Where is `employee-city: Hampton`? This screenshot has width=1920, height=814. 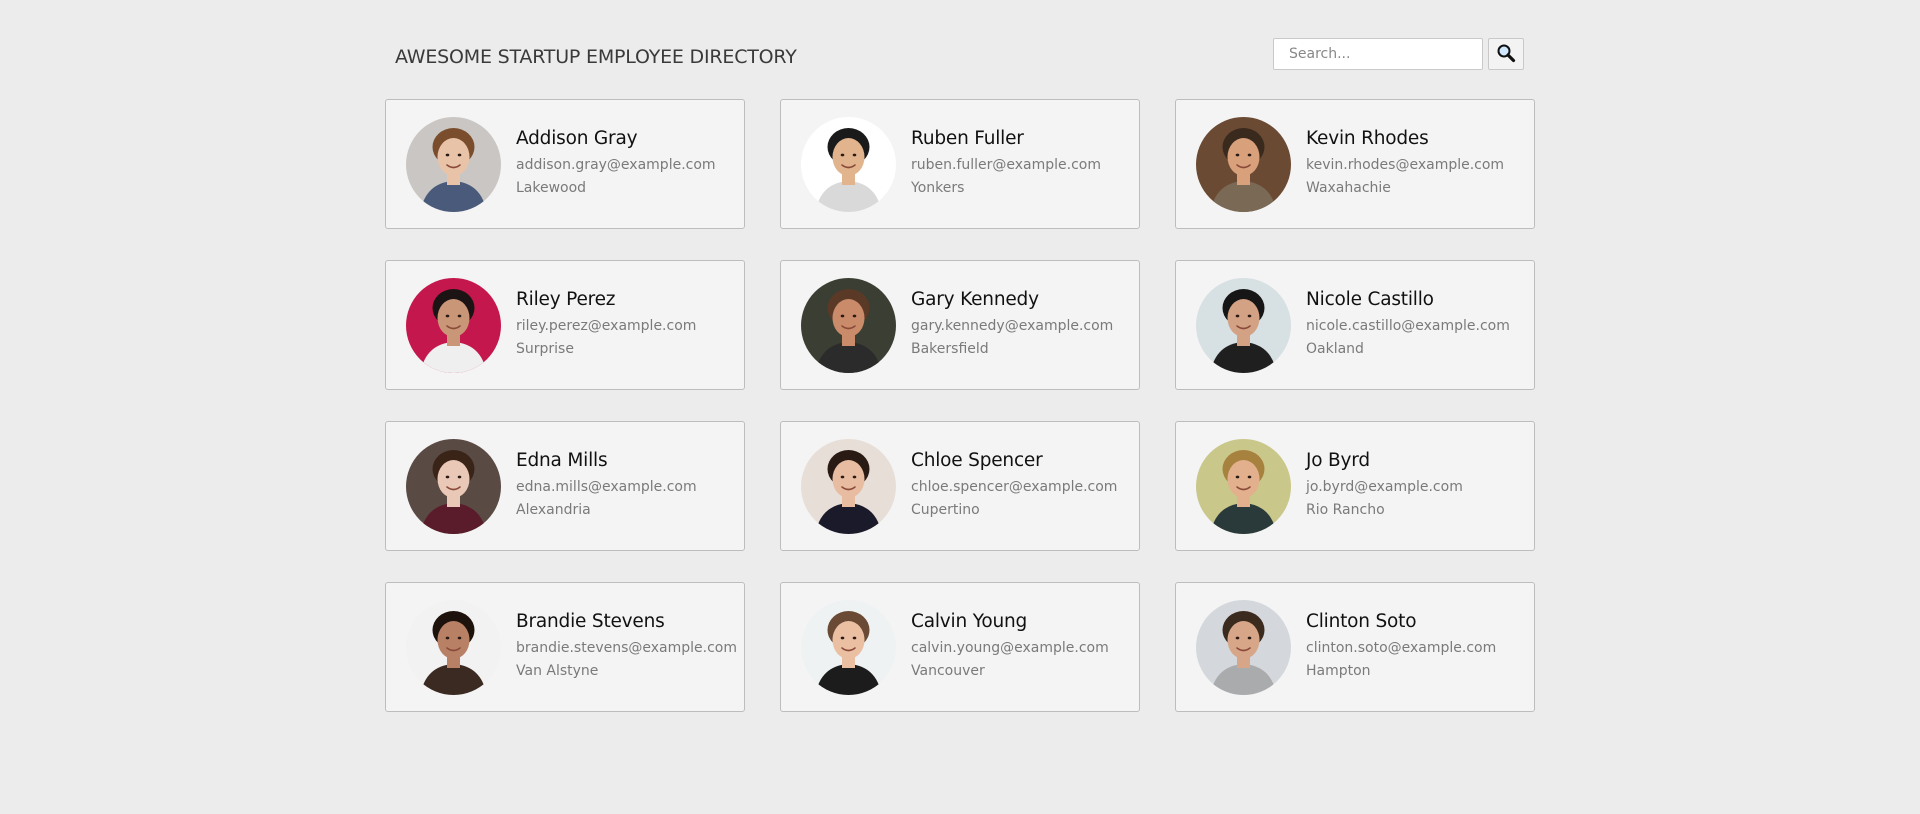
employee-city: Hampton is located at coordinates (1338, 671).